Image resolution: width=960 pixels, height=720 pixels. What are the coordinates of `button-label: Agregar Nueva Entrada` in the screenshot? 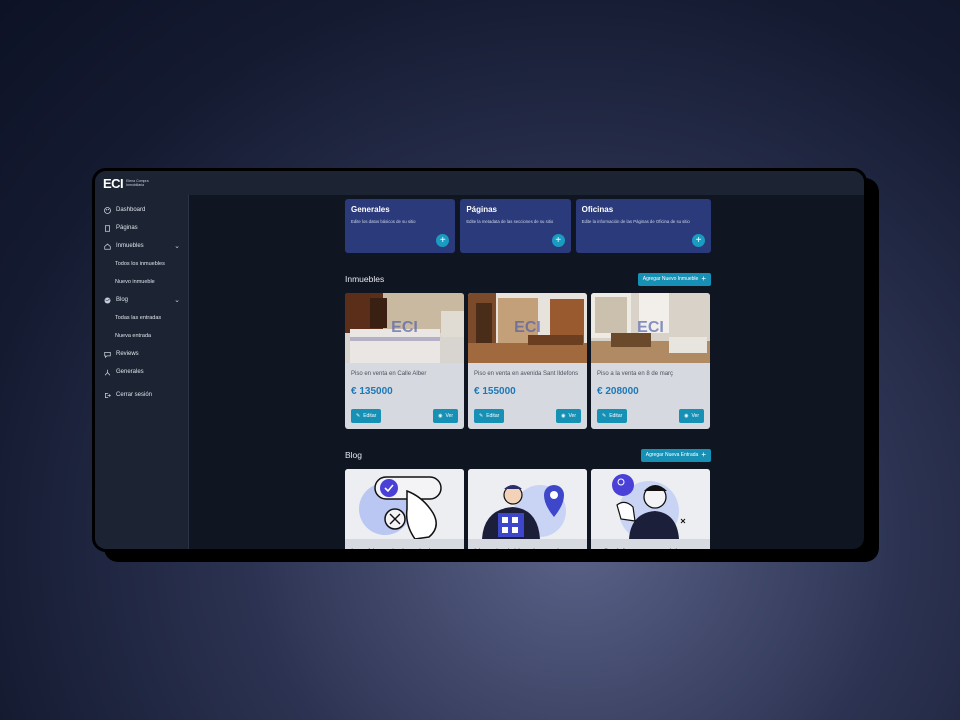 It's located at (672, 455).